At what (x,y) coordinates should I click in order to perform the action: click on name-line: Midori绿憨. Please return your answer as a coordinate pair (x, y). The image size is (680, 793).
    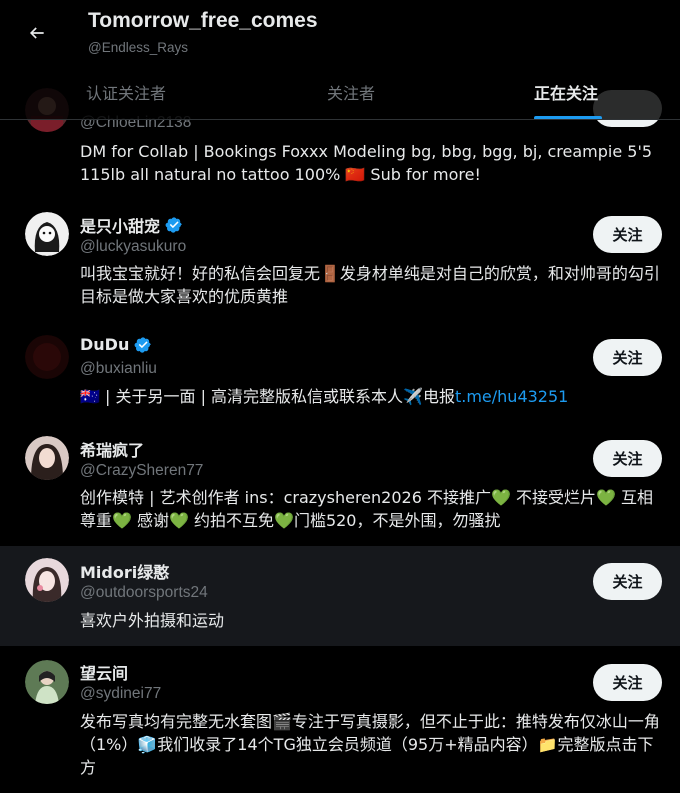
    Looking at the image, I should click on (124, 571).